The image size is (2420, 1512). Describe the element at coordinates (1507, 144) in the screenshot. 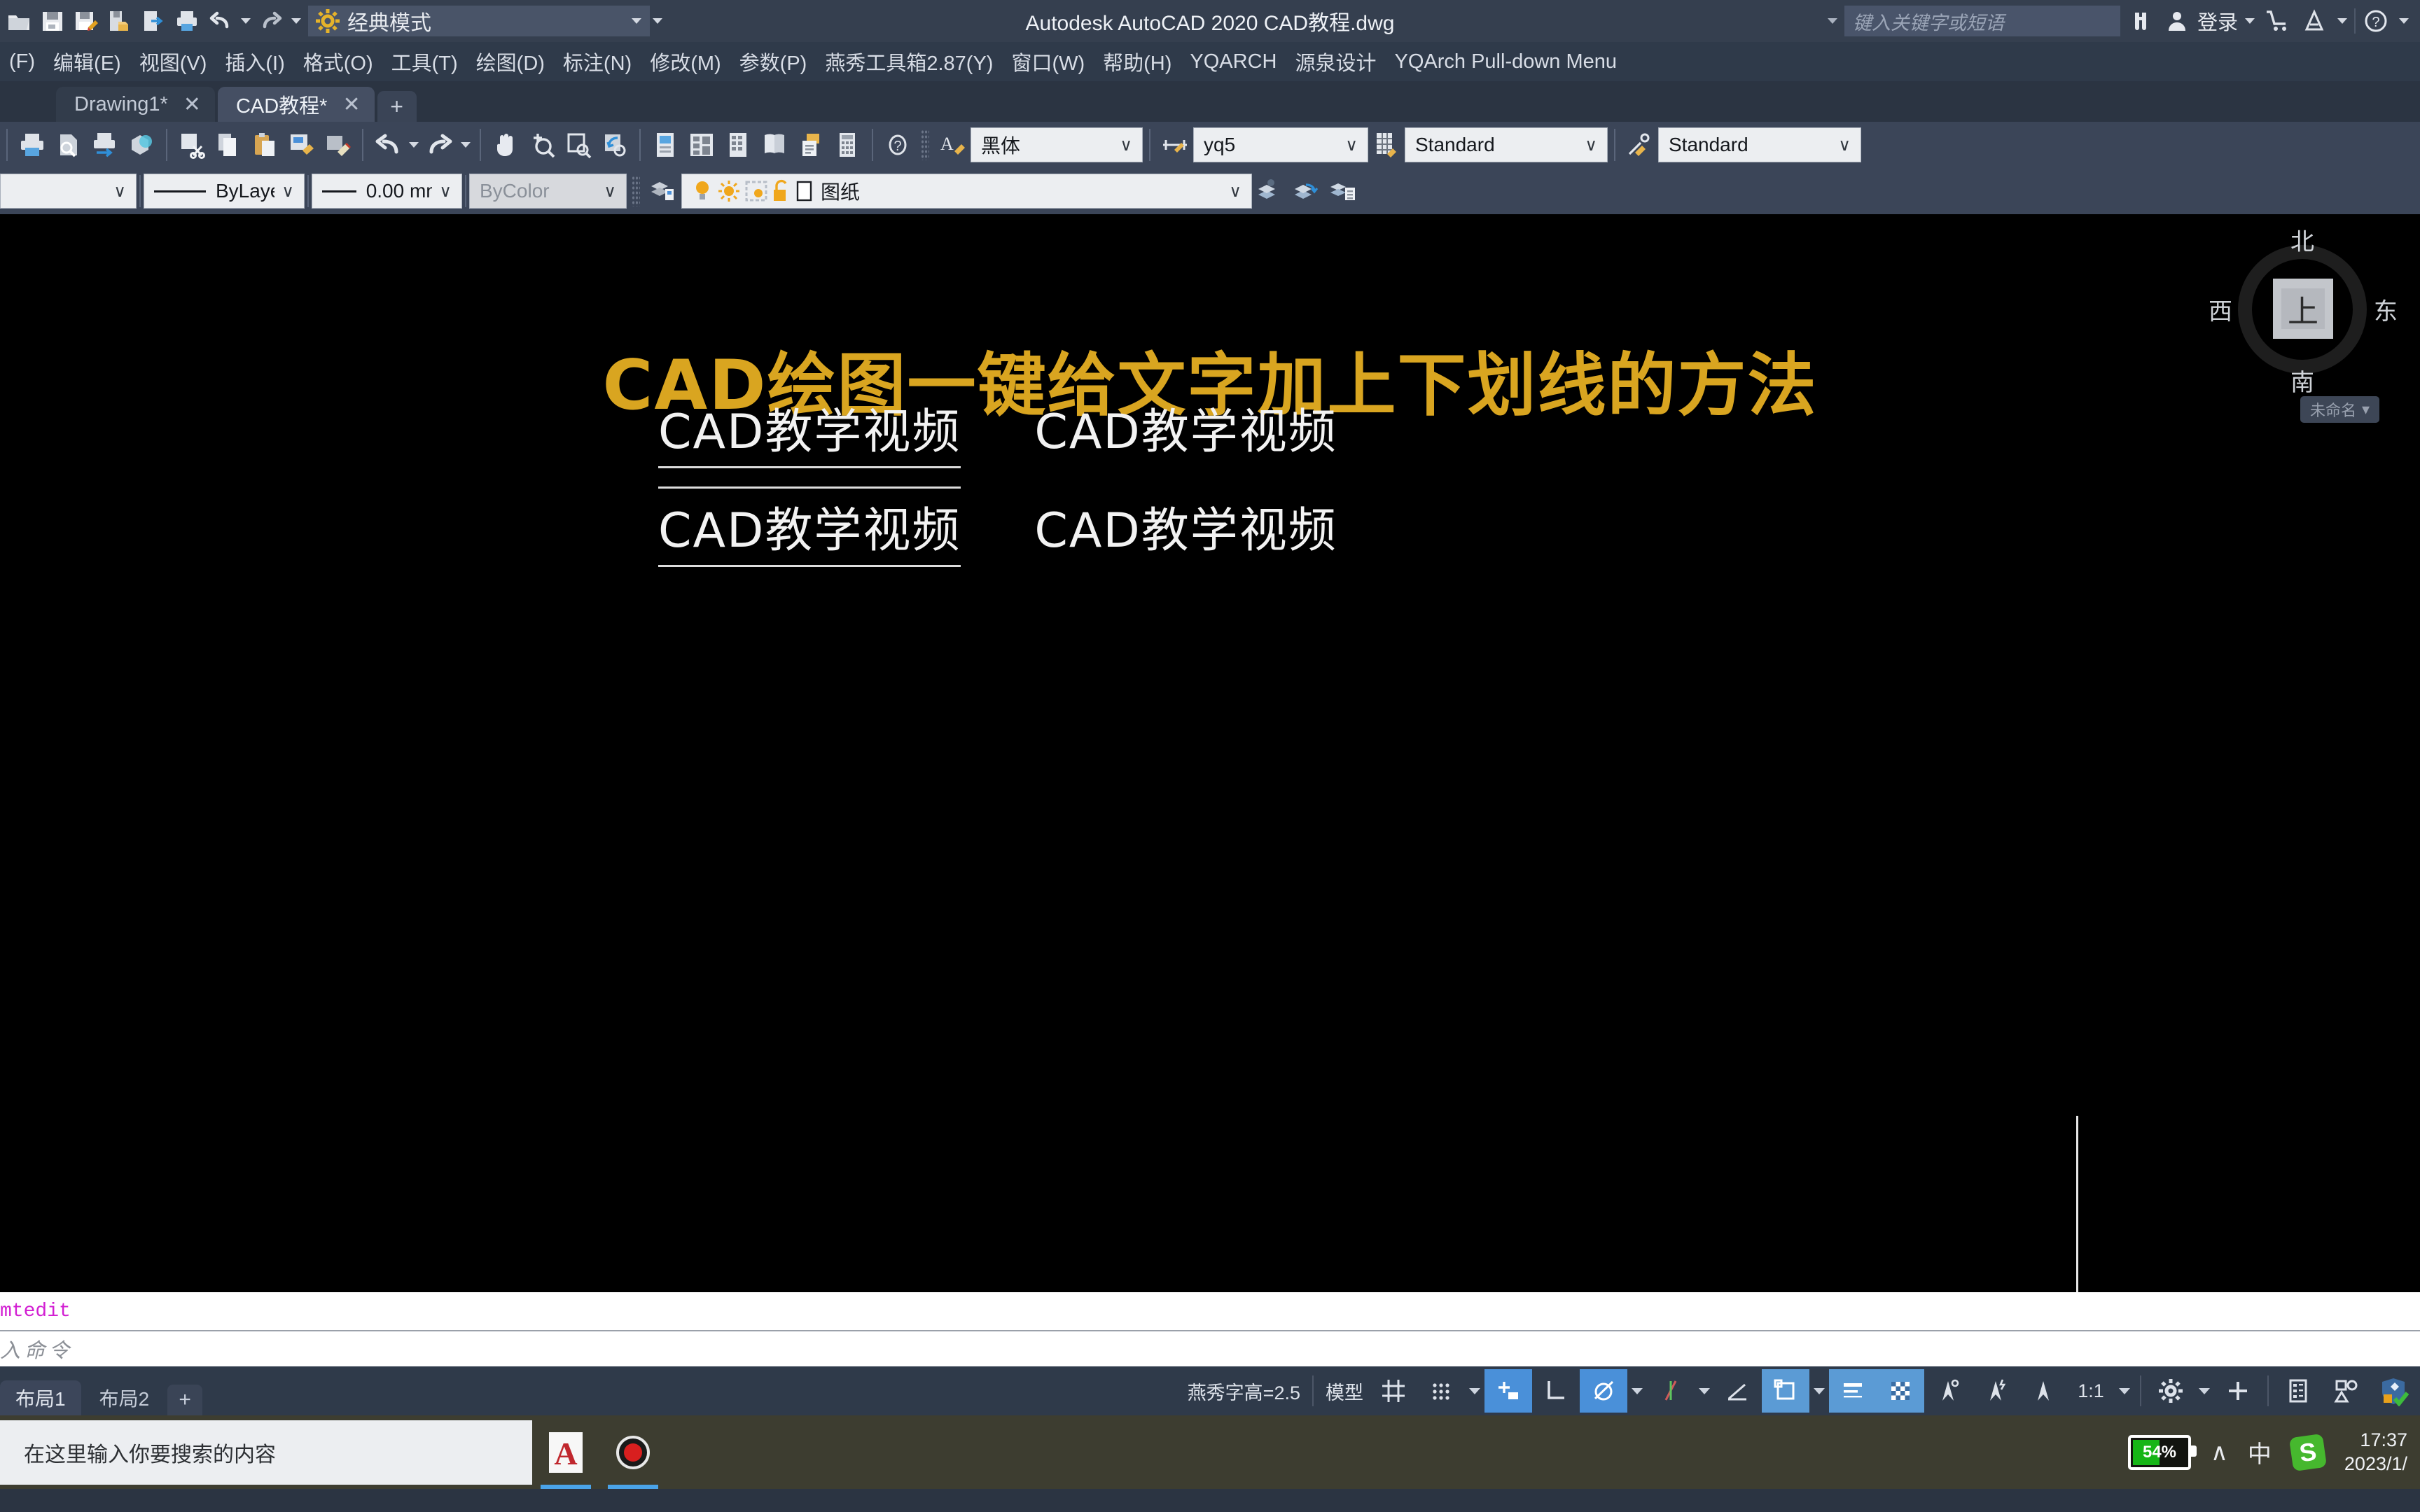

I see `table-style-combo: Standard ∨` at that location.